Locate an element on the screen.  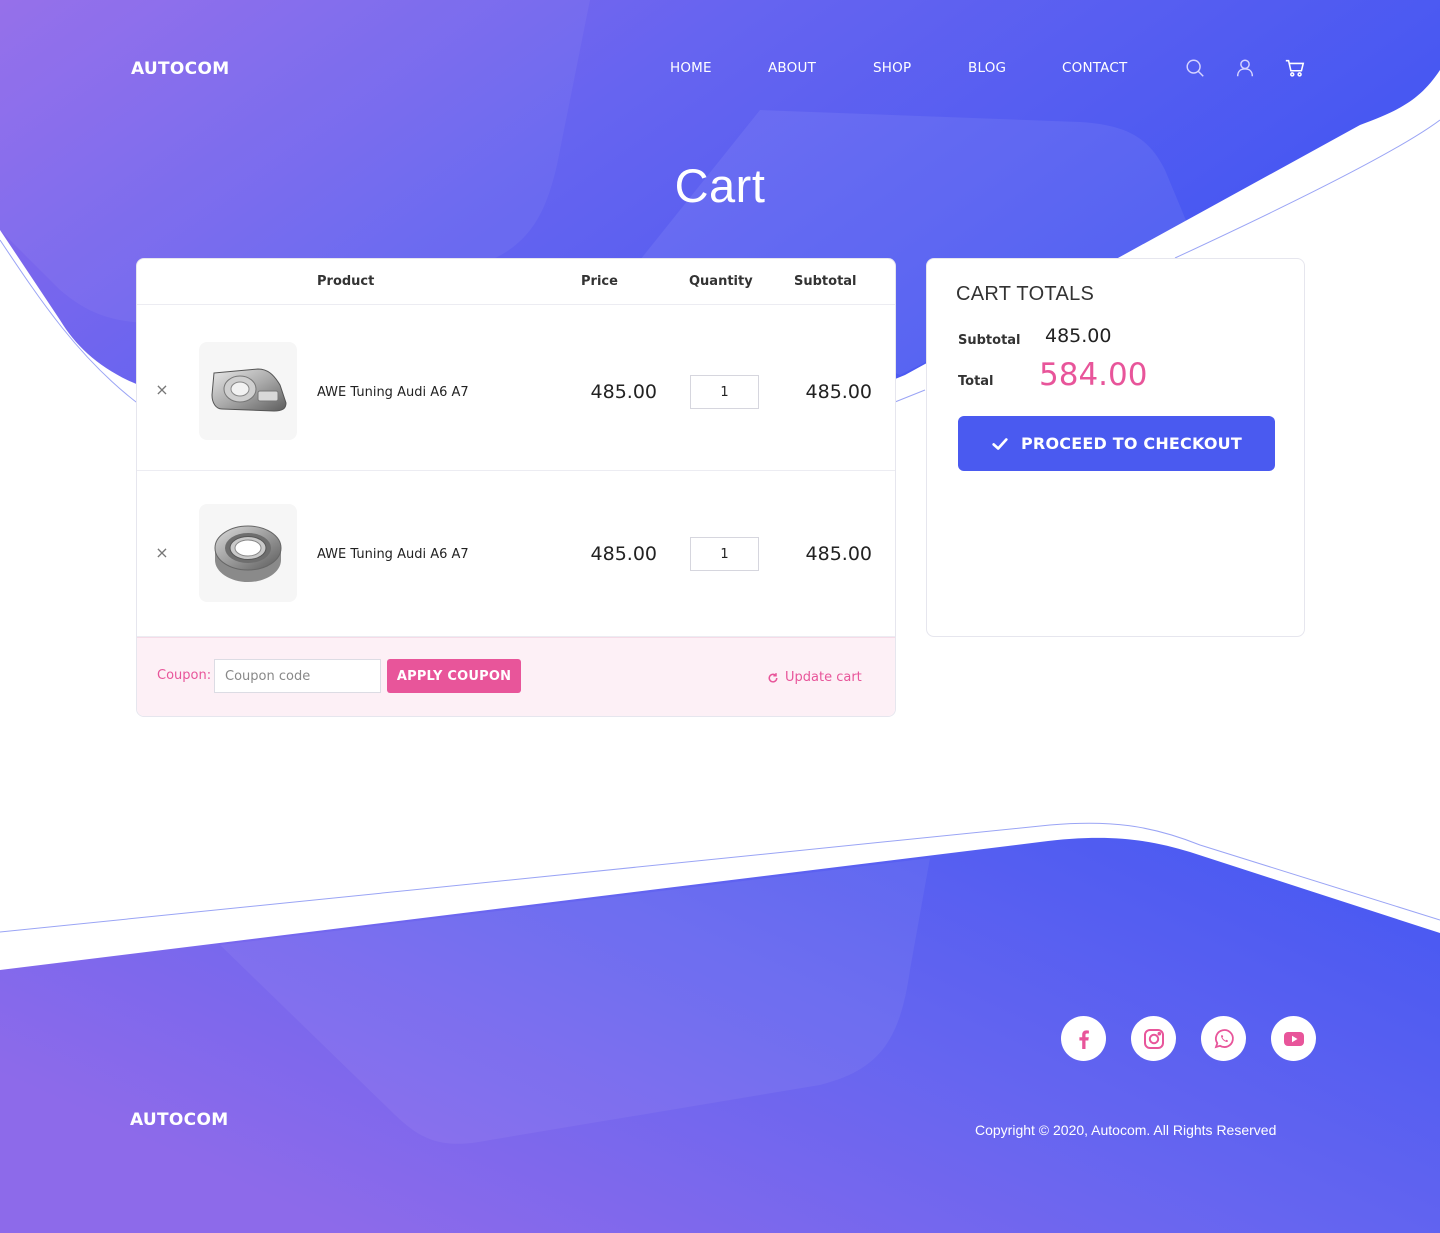
checkout-label: PROCEED TO CHECKOUT is located at coordinates (1131, 443).